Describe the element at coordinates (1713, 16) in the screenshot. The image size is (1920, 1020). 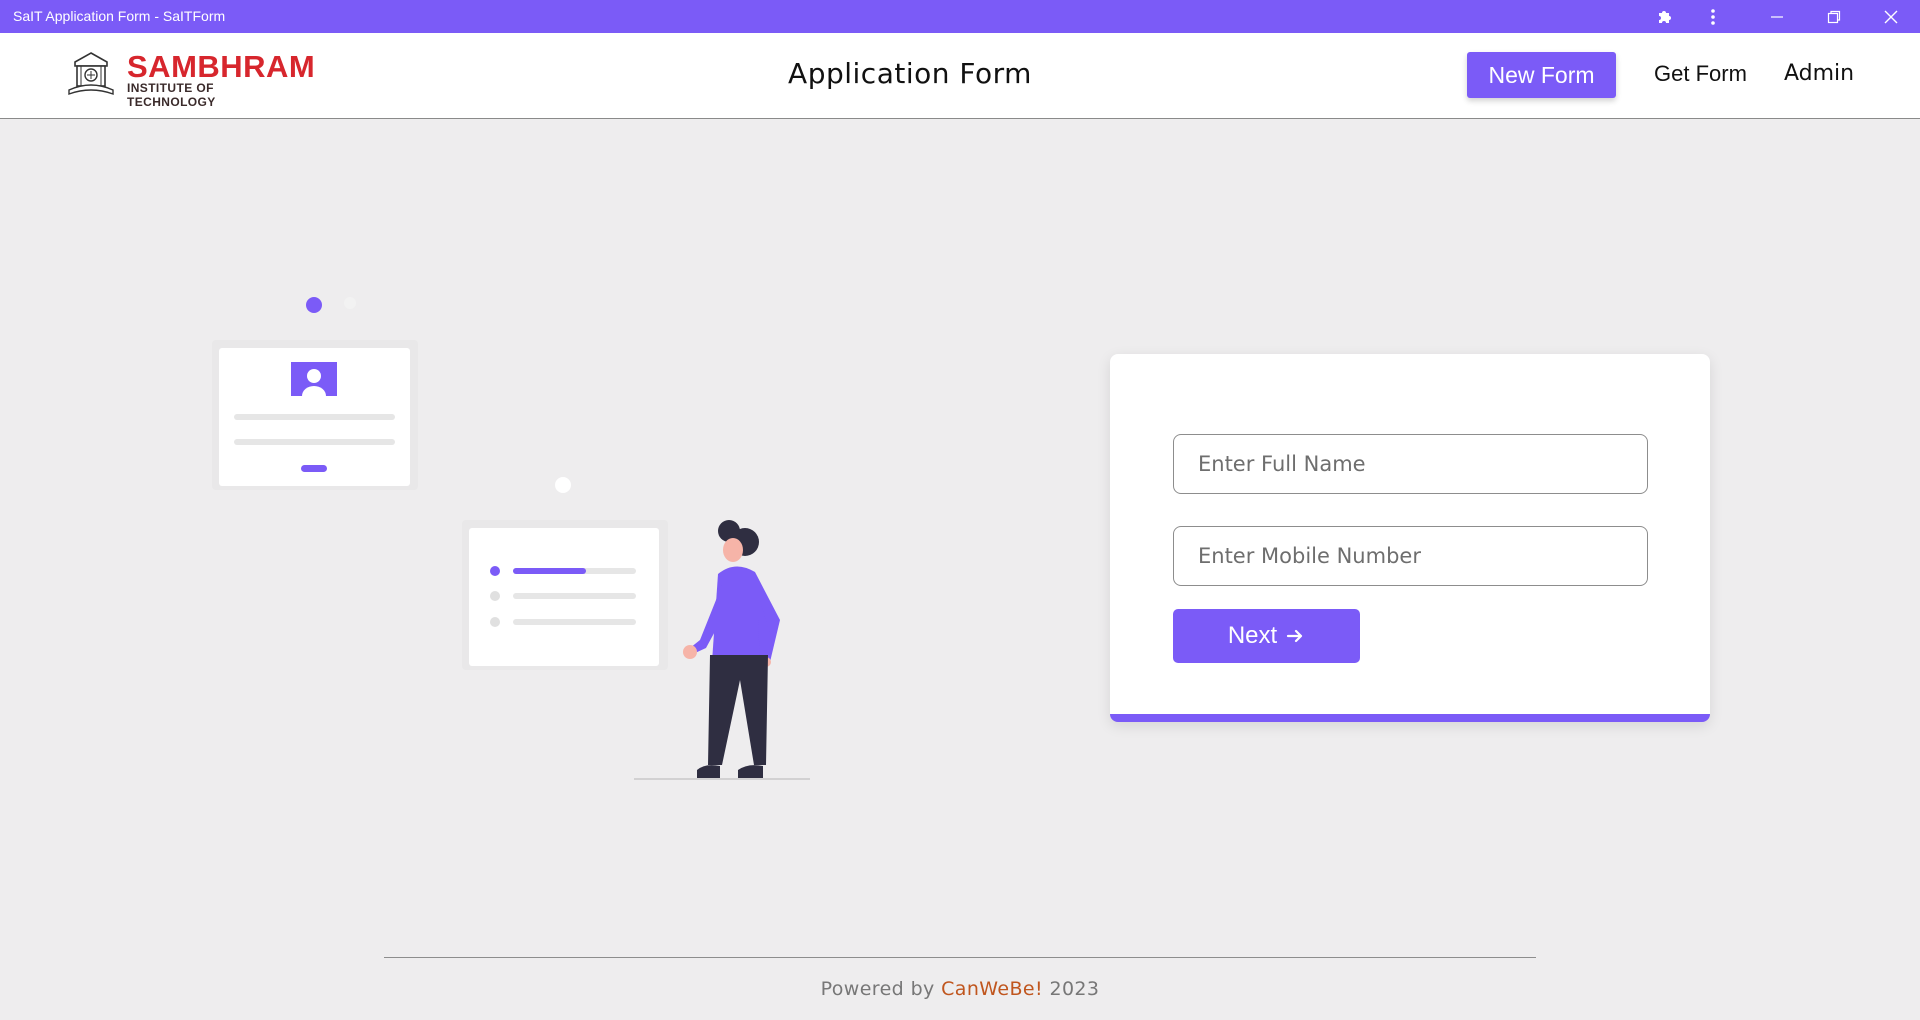
I see `more-options-icon` at that location.